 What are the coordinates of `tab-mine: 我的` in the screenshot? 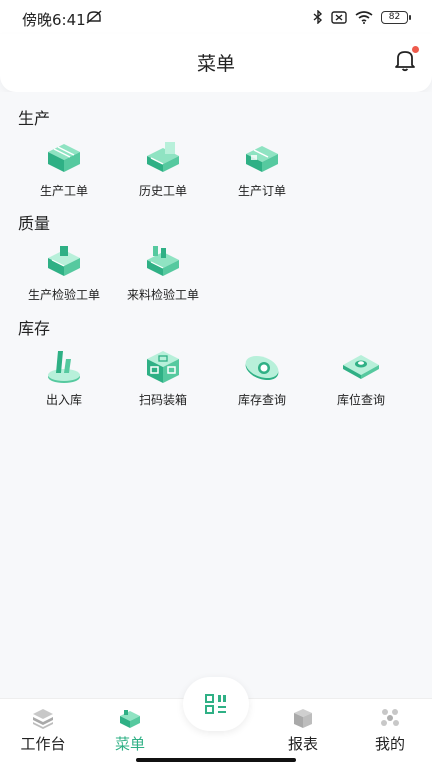 It's located at (390, 730).